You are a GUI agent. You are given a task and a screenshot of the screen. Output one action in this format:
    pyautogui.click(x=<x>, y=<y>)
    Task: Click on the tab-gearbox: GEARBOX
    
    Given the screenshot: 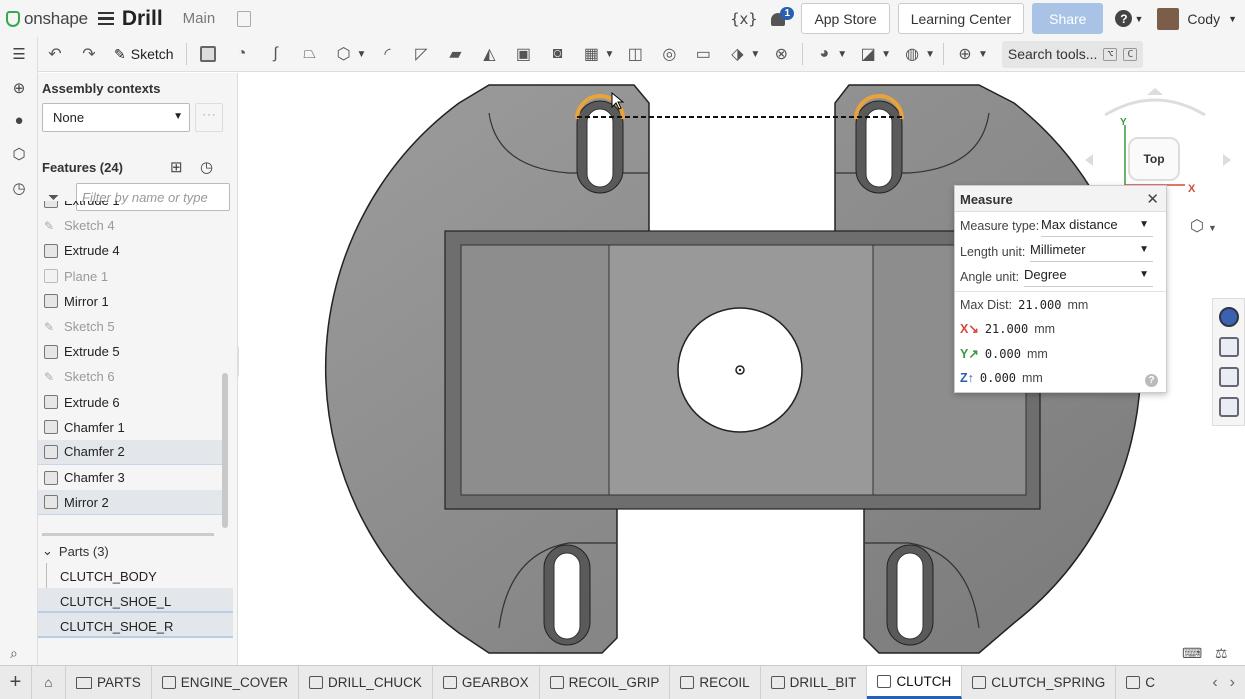 What is the action you would take?
    pyautogui.click(x=486, y=682)
    